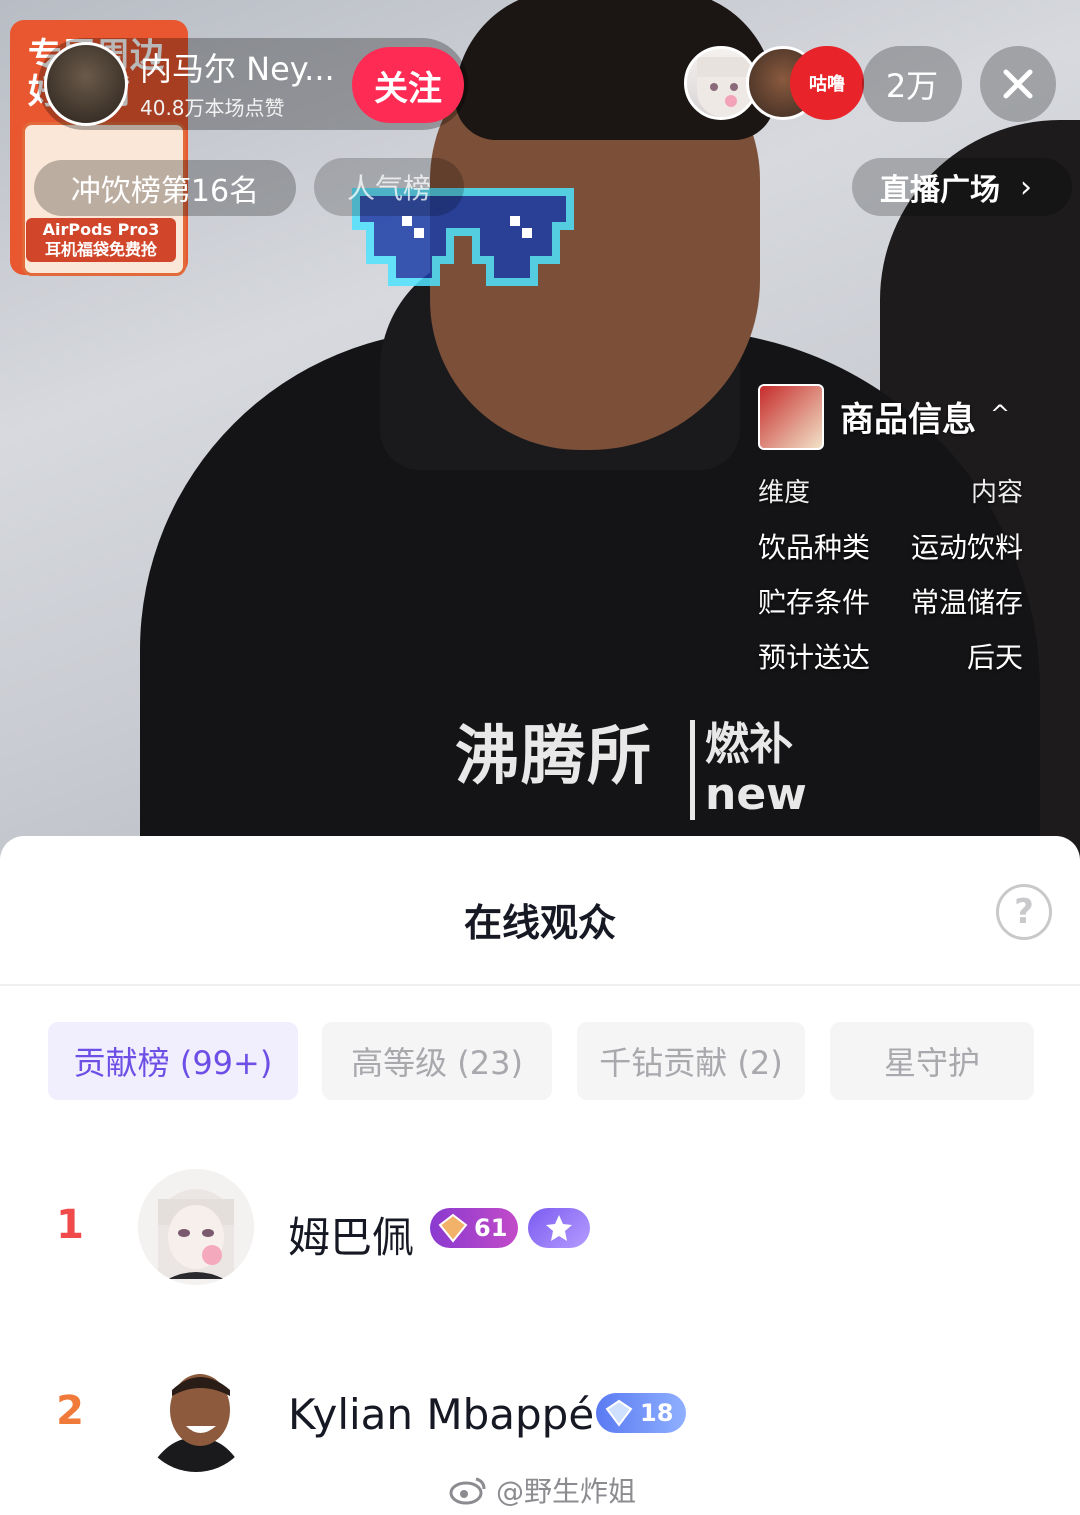 The width and height of the screenshot is (1080, 1515). I want to click on fan-club-badge, so click(559, 1228).